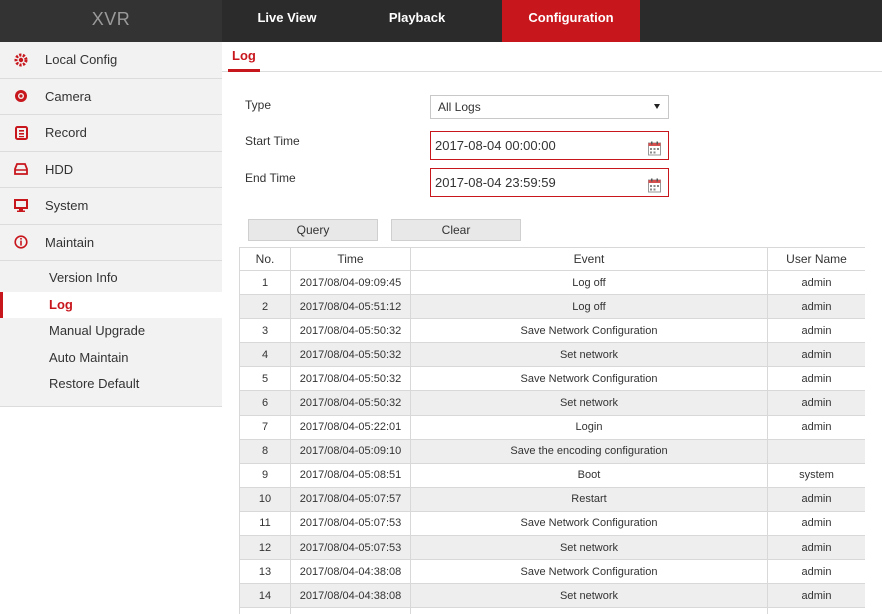  Describe the element at coordinates (589, 427) in the screenshot. I see `cell-event: Login` at that location.